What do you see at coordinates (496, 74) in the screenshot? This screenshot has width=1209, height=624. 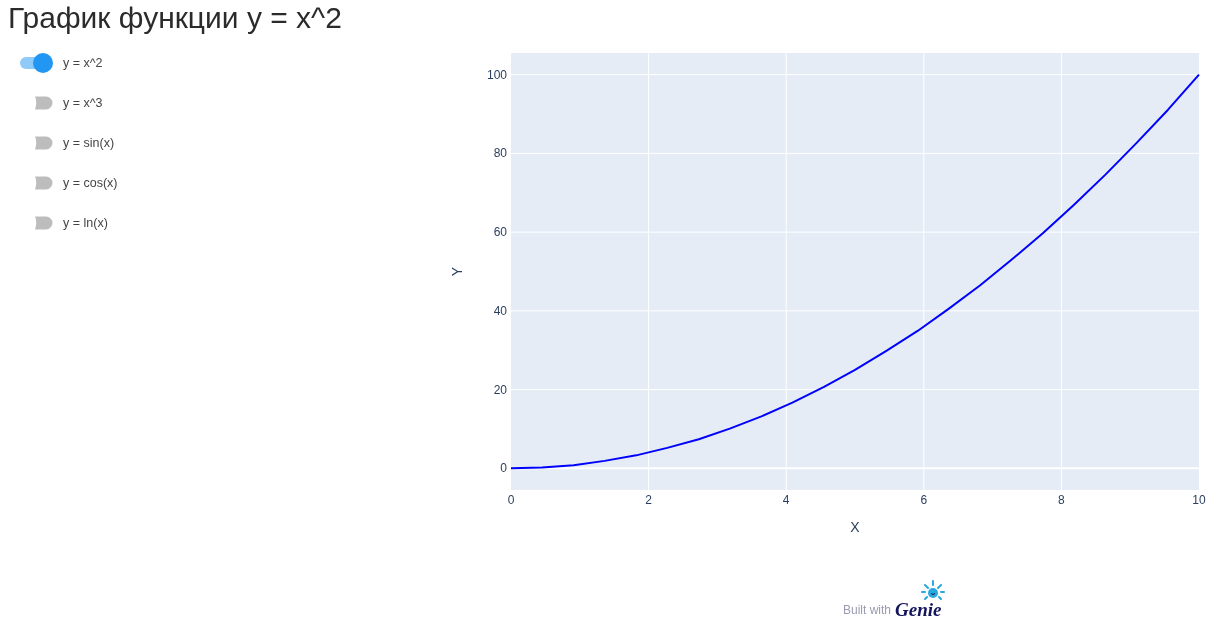 I see `axis-tick-label: 100` at bounding box center [496, 74].